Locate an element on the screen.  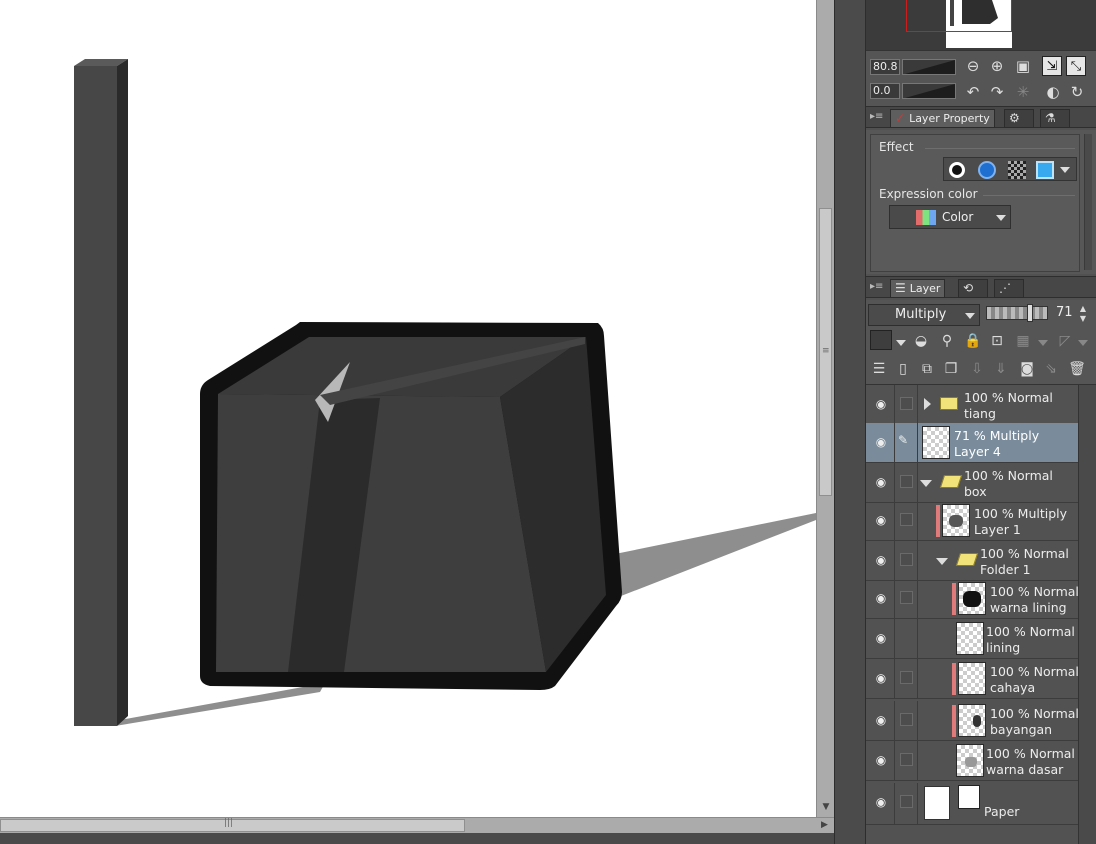
navigator-view-frame is located at coordinates (959, 16).